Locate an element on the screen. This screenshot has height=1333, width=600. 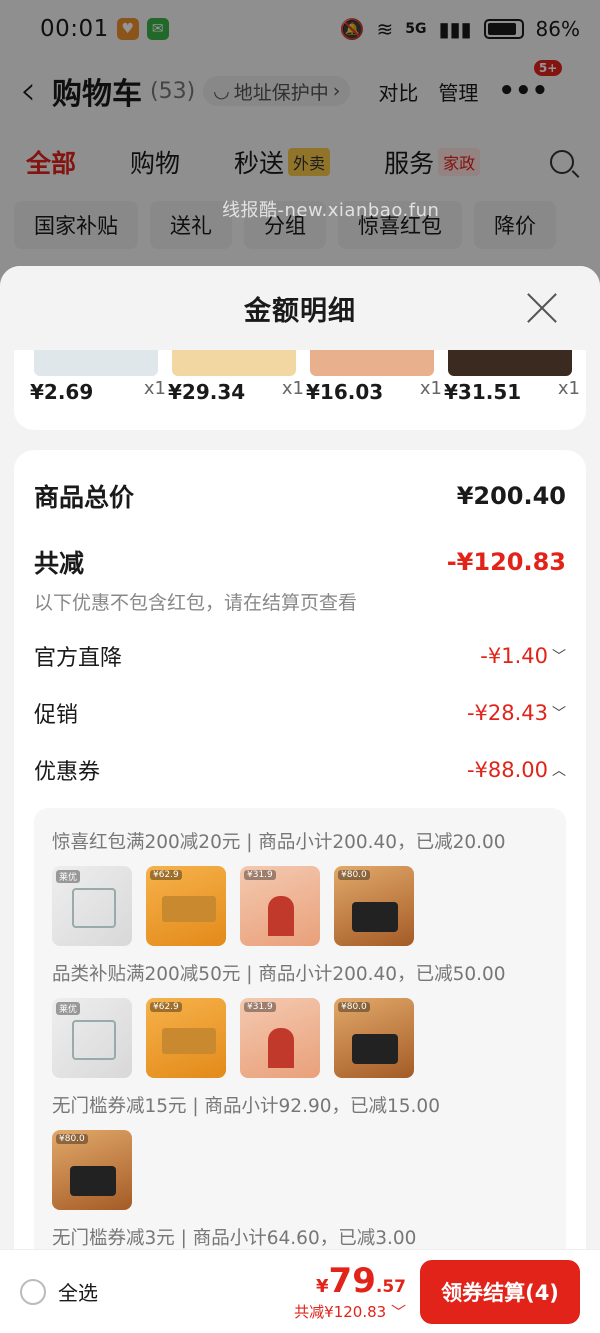
product-item: ¥16.03 x1 is located at coordinates (373, 390).